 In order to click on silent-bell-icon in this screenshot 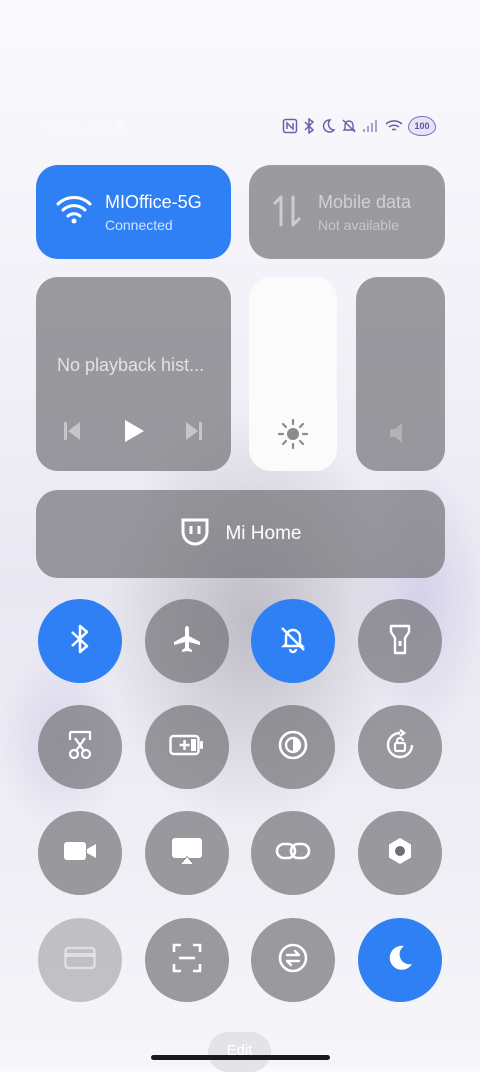, I will do `click(349, 126)`.